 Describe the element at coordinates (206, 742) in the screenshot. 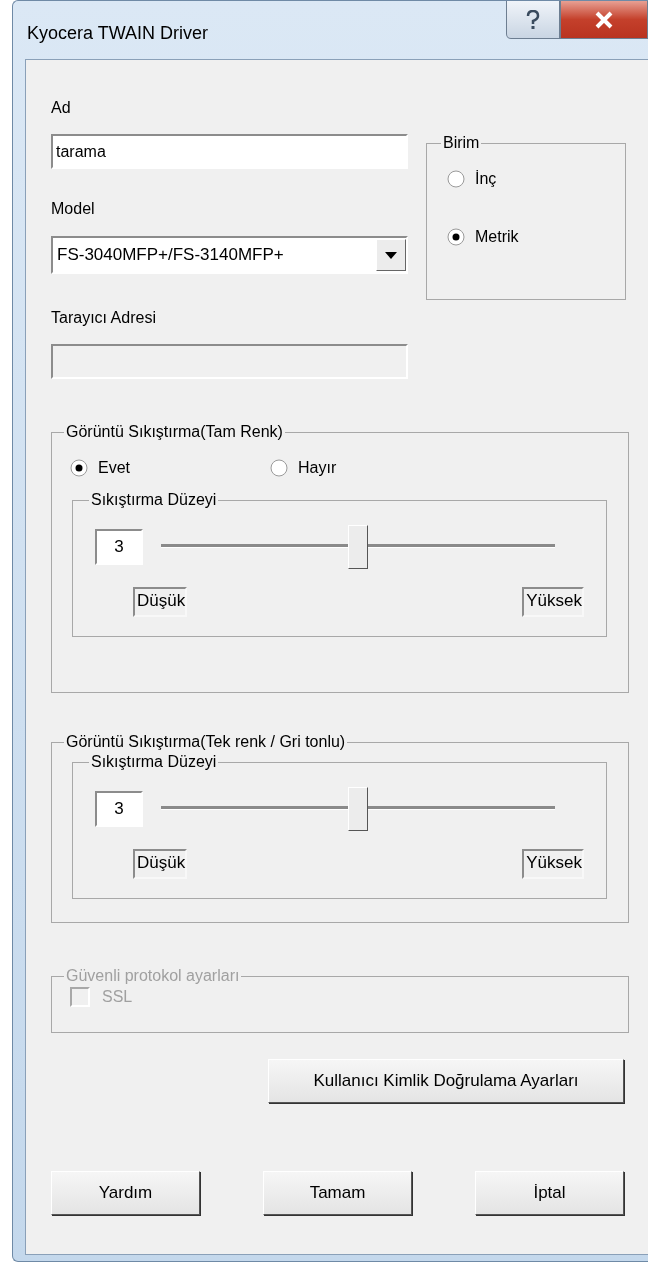

I see `group-title: Görüntü Sıkıştırma(Tek renk / Gri tonlu)` at that location.